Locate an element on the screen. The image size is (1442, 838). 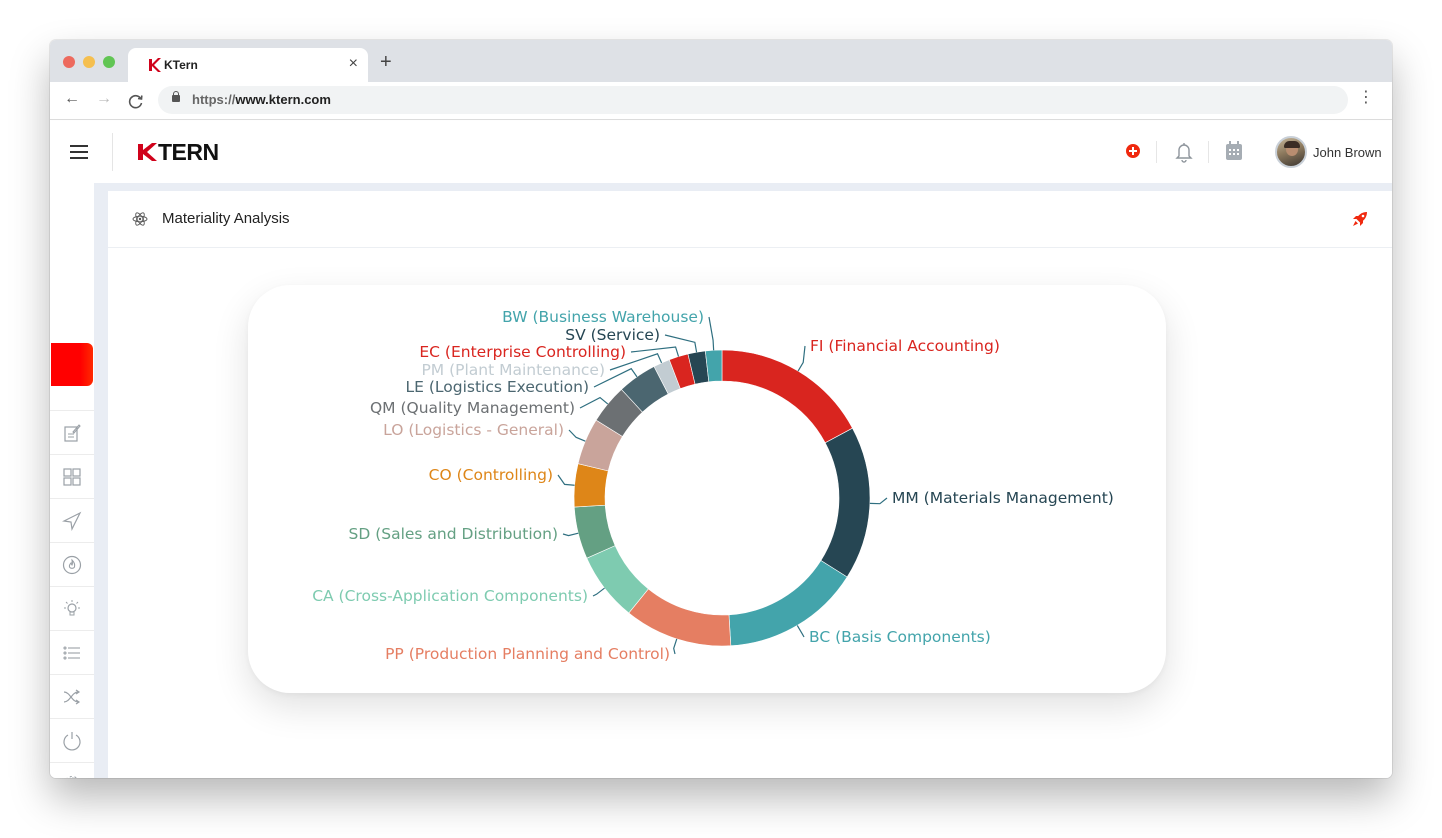
bell-icon is located at coordinates (1184, 152).